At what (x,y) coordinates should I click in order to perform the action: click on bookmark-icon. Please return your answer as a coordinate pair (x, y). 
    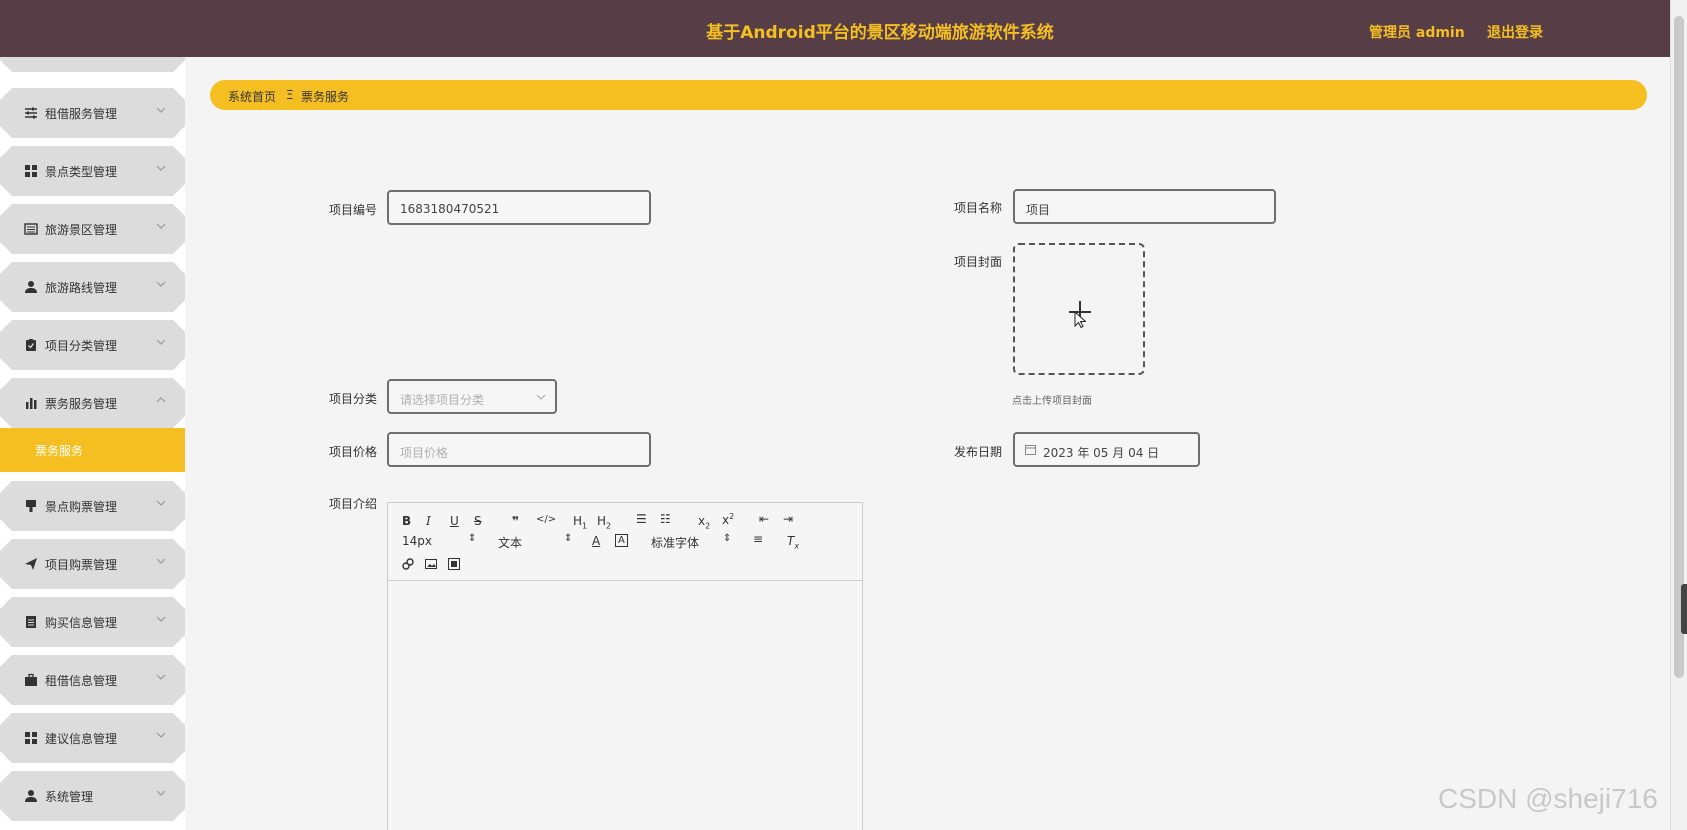
    Looking at the image, I should click on (31, 506).